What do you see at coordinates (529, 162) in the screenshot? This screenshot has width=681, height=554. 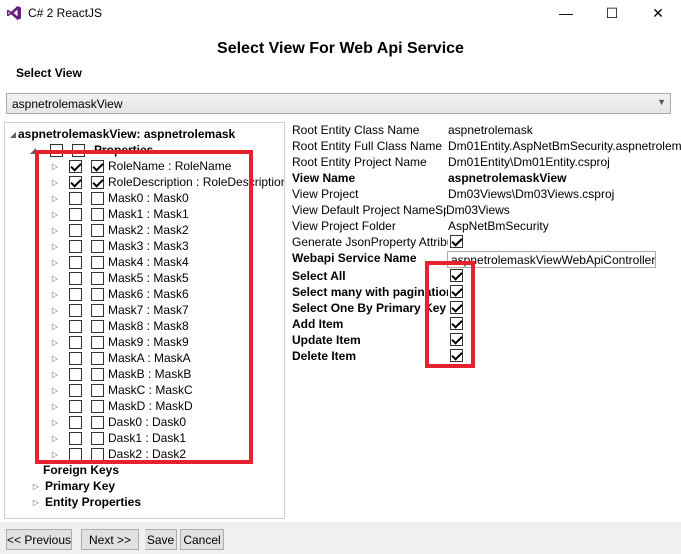 I see `root-entity-project-name-value: Dm01Entity\Dm01Entity.csproj` at bounding box center [529, 162].